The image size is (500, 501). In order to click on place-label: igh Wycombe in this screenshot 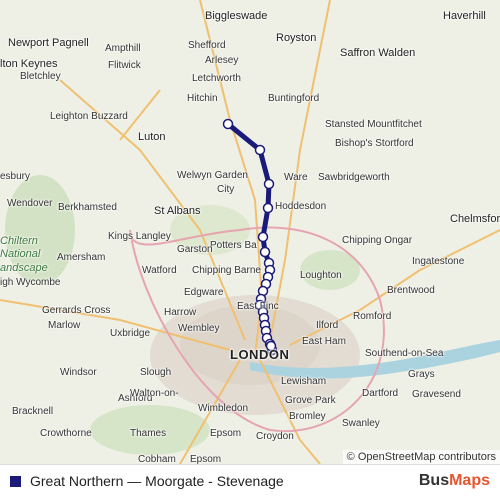, I will do `click(30, 282)`.